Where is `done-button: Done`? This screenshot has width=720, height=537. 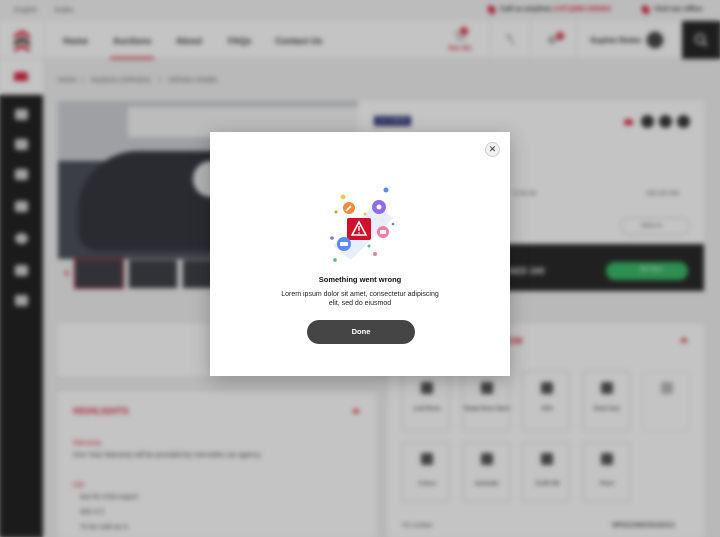
done-button: Done is located at coordinates (361, 332).